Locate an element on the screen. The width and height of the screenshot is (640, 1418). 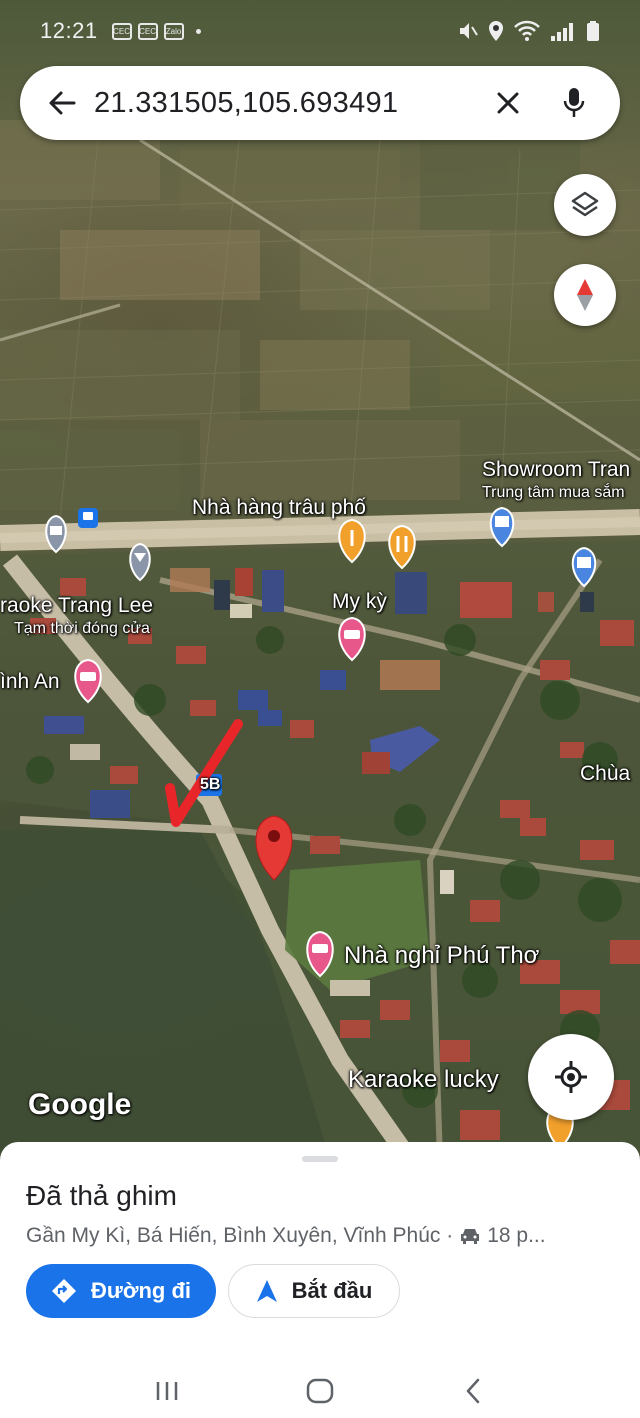
my-location-button is located at coordinates (571, 1077).